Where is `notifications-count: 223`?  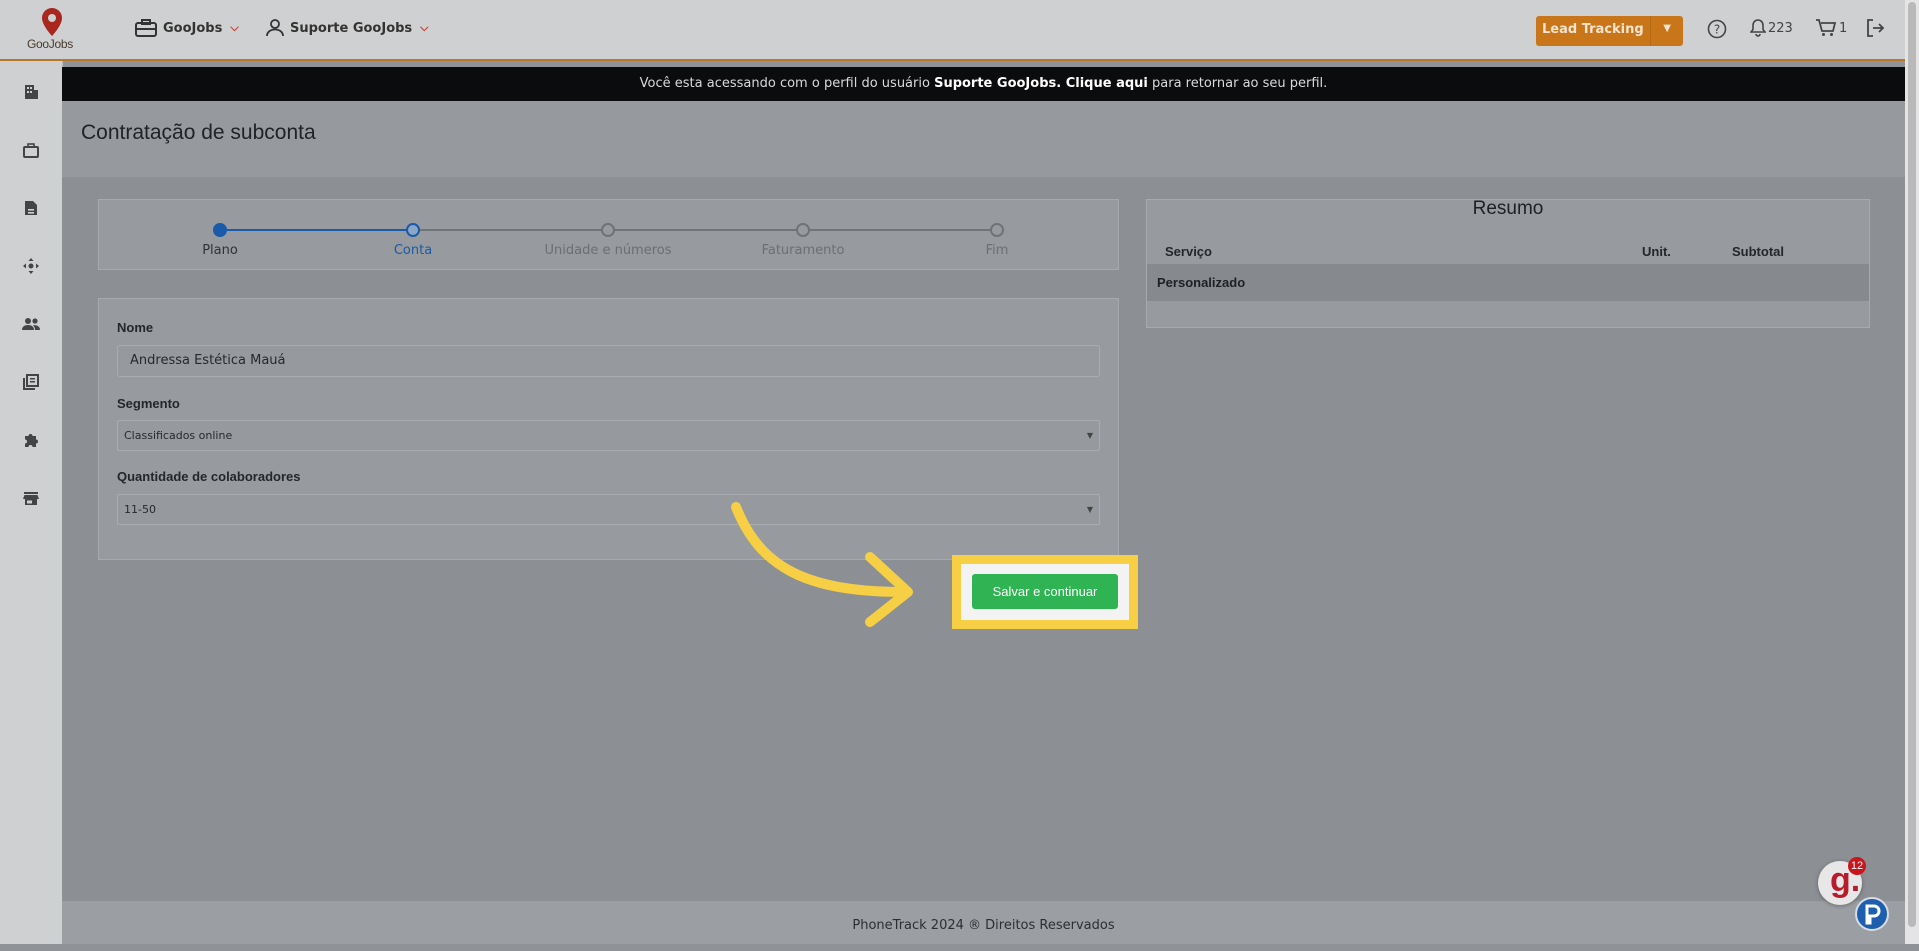
notifications-count: 223 is located at coordinates (1780, 28).